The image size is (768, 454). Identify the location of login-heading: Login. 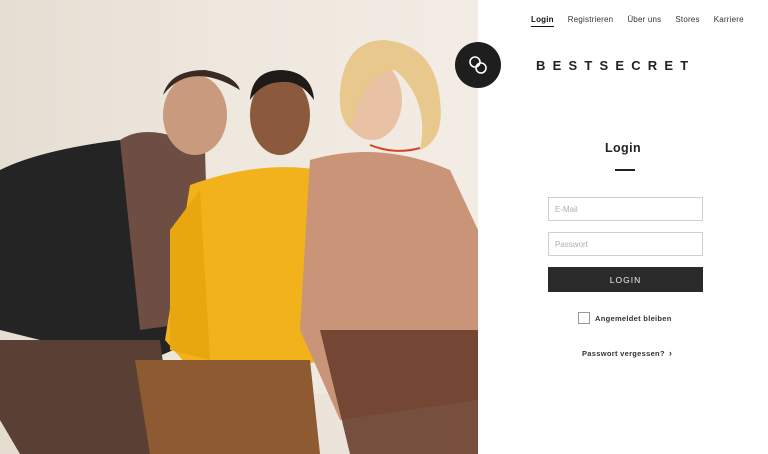
(622, 148).